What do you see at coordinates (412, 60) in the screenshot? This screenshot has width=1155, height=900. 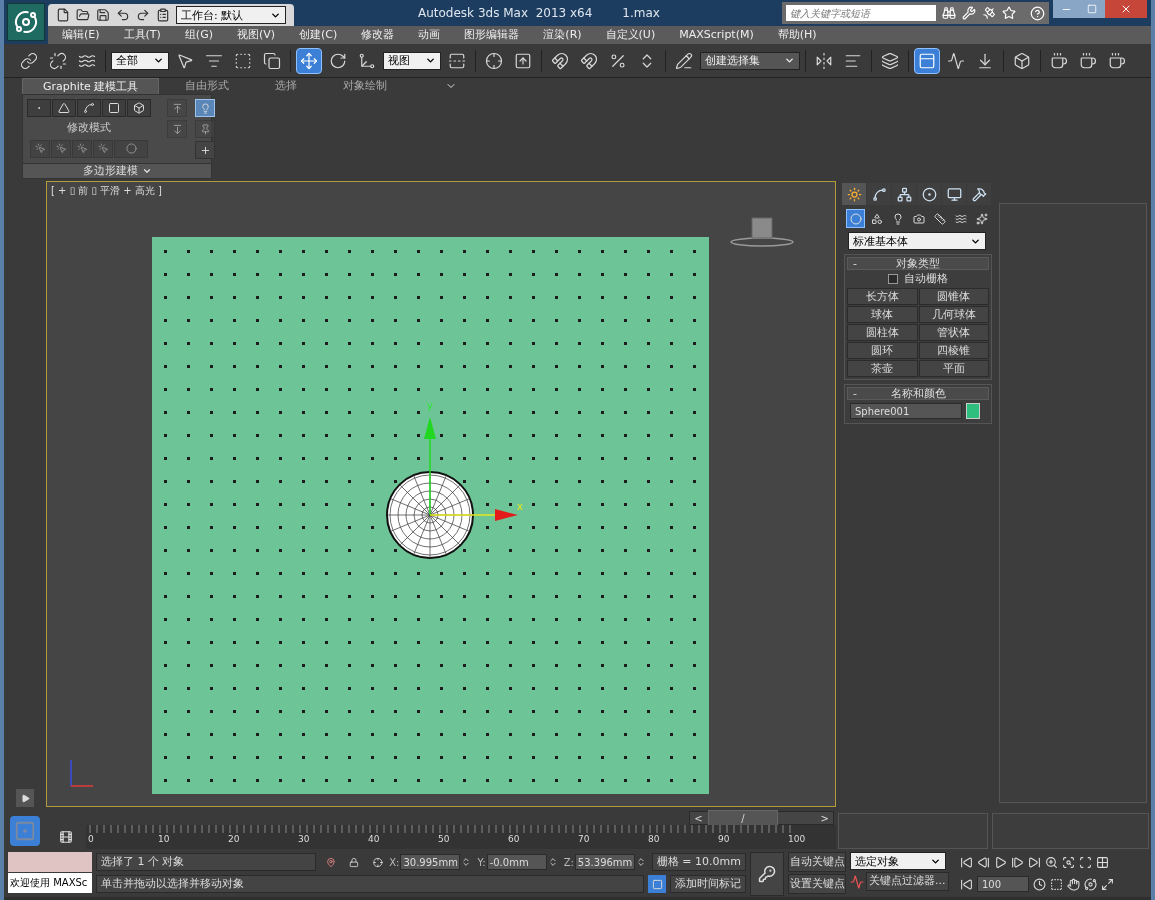 I see `toolbar-dropdown: 视图` at bounding box center [412, 60].